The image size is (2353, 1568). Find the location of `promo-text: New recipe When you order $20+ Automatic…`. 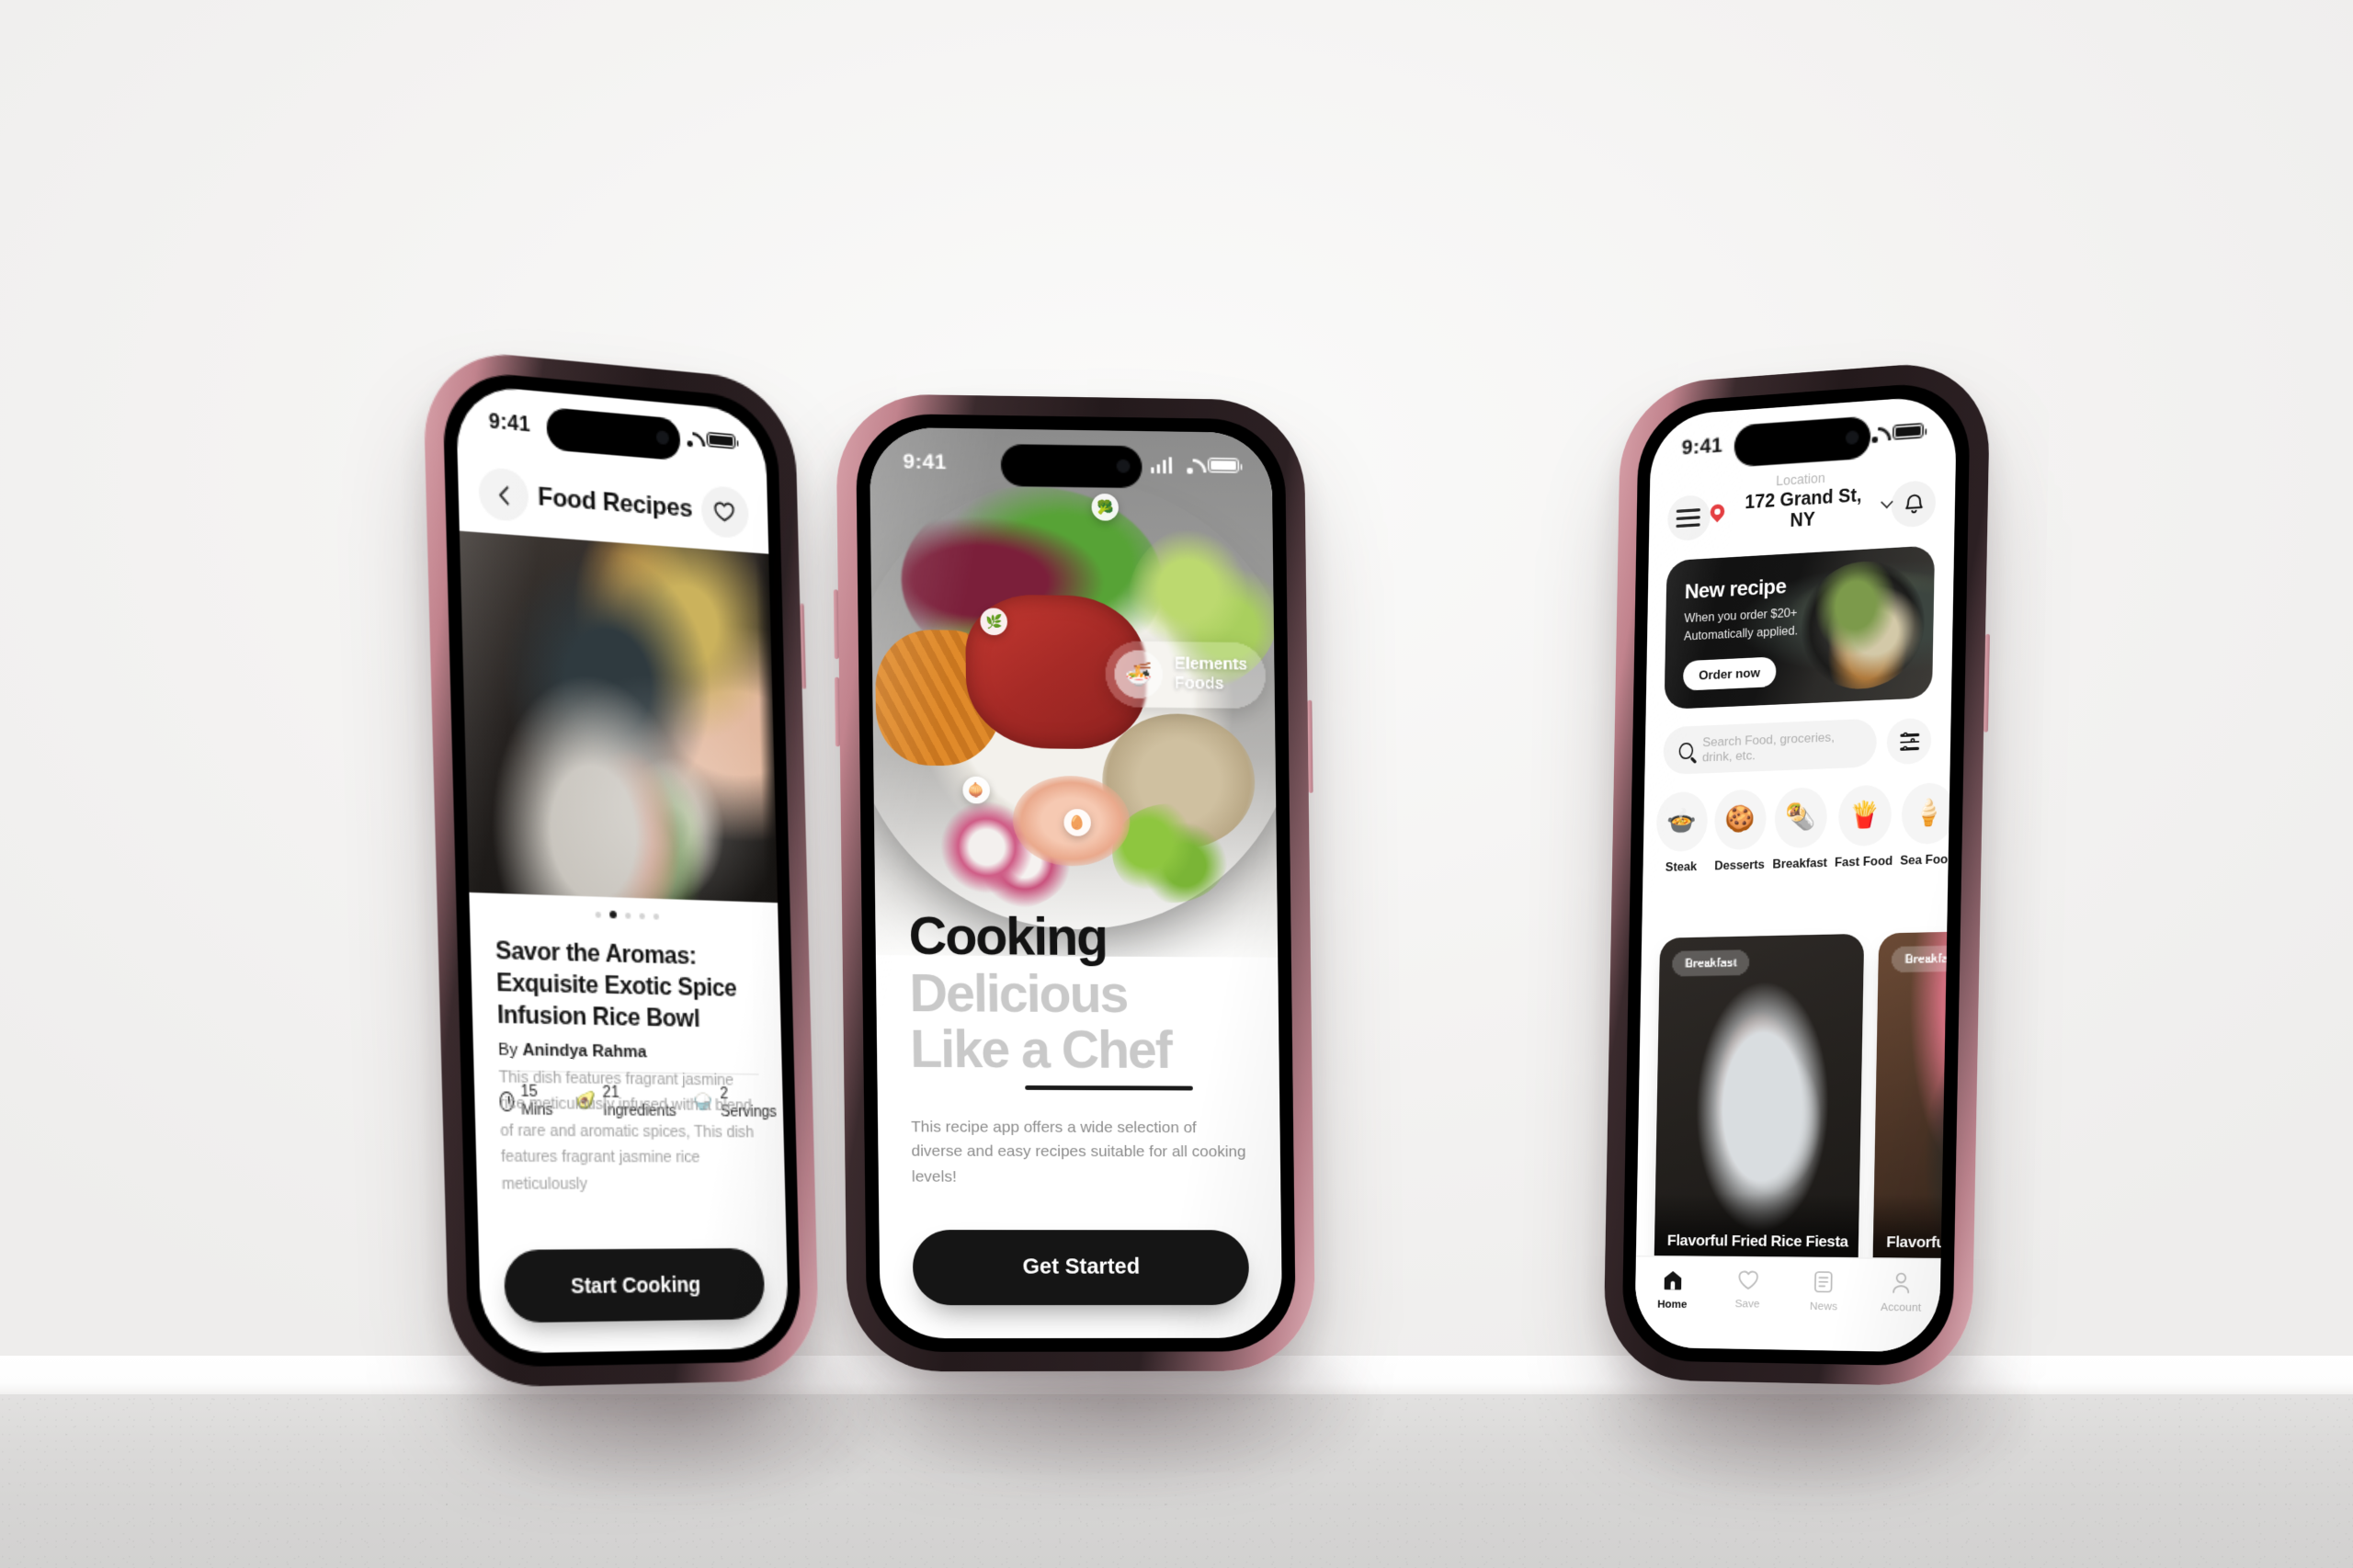

promo-text: New recipe When you order $20+ Automatic… is located at coordinates (1741, 609).